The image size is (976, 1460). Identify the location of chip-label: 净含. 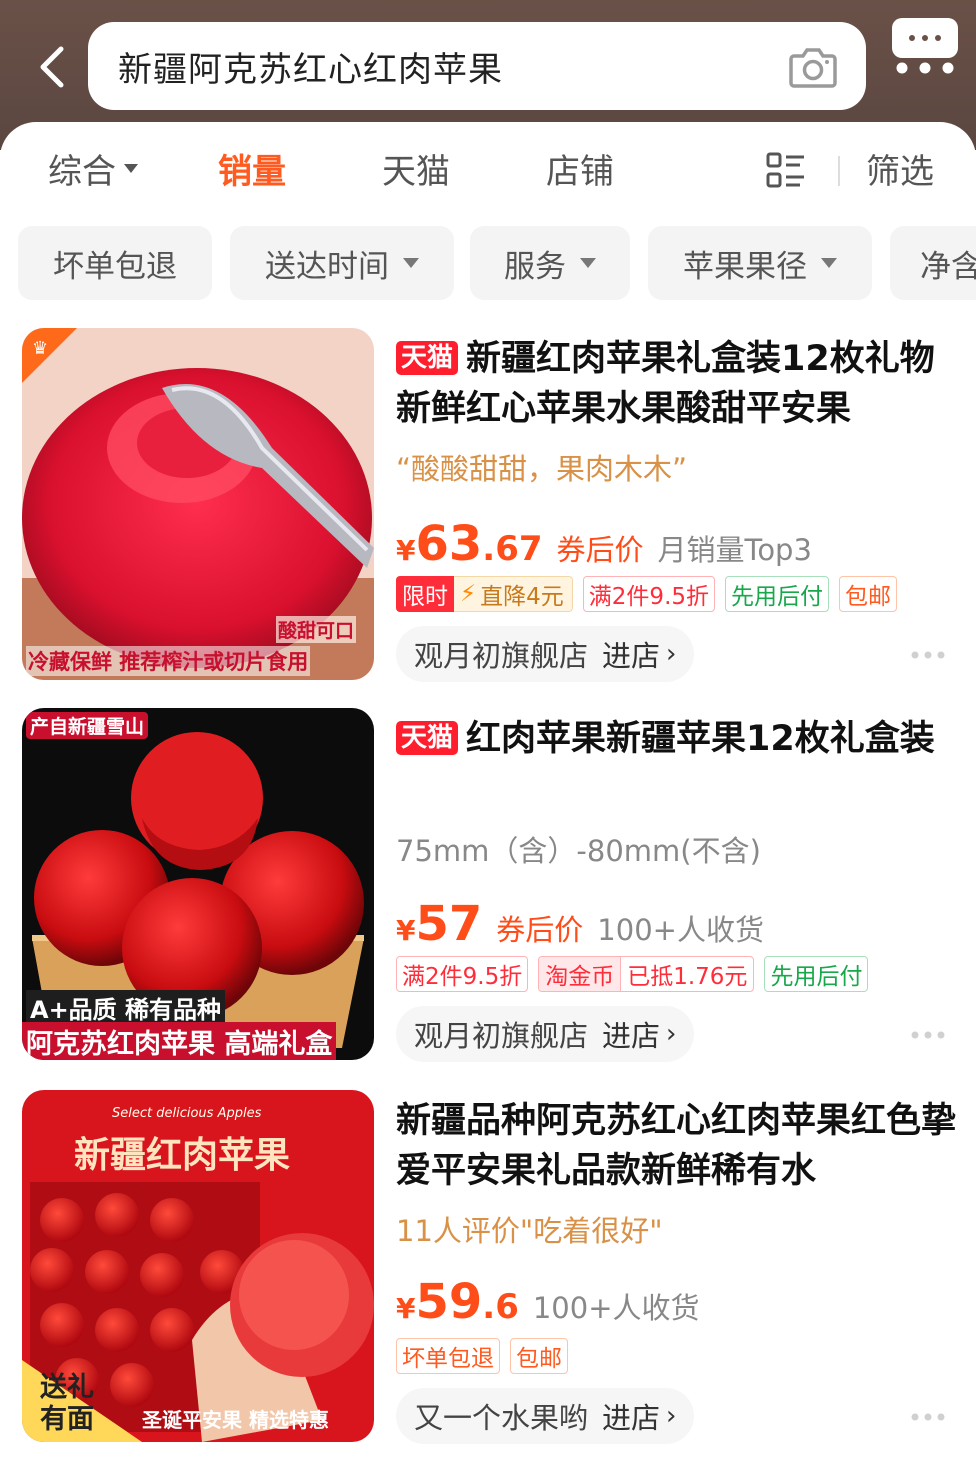
(948, 266).